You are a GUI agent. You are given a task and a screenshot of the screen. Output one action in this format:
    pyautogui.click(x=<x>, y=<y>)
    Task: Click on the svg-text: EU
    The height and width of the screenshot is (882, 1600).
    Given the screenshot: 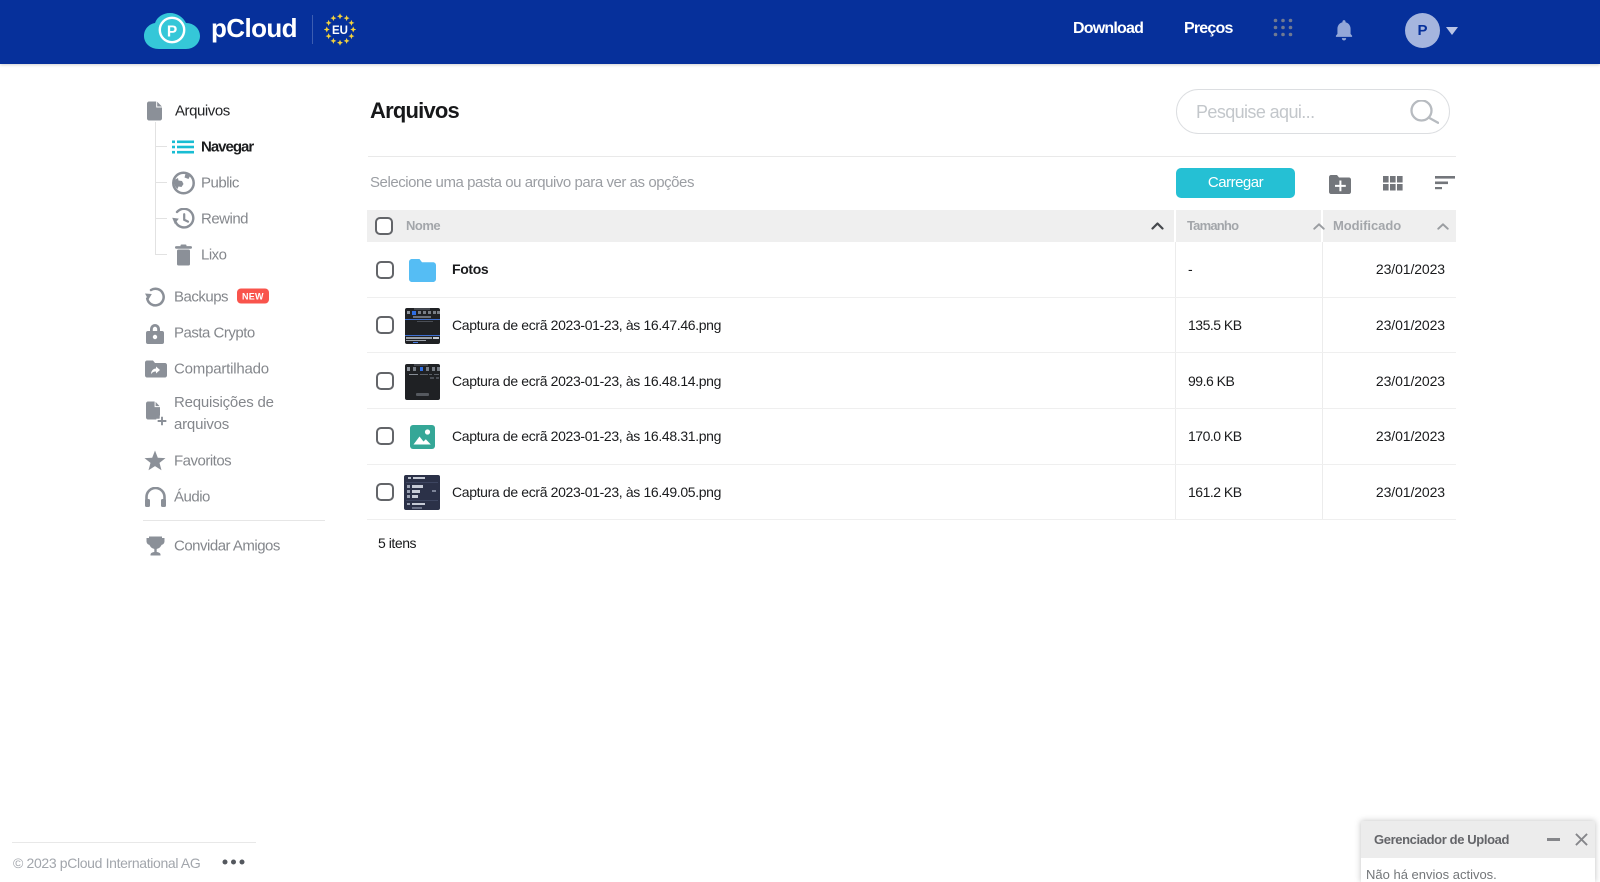 What is the action you would take?
    pyautogui.click(x=340, y=31)
    